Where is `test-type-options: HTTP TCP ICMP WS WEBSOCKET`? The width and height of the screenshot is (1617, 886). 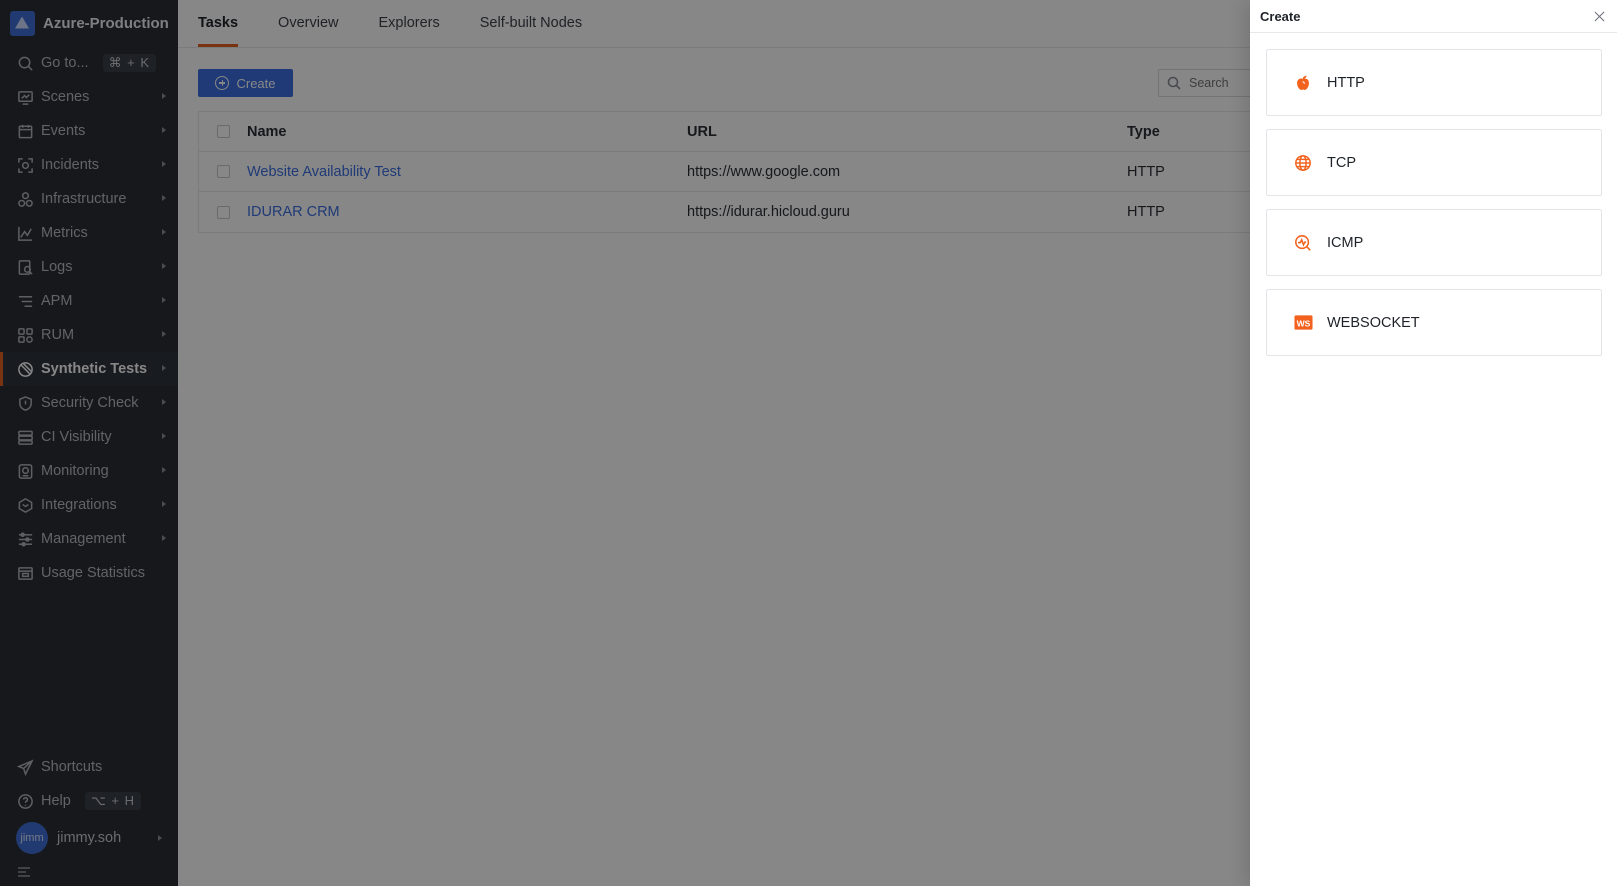
test-type-options: HTTP TCP ICMP WS WEBSOCKET is located at coordinates (1433, 194).